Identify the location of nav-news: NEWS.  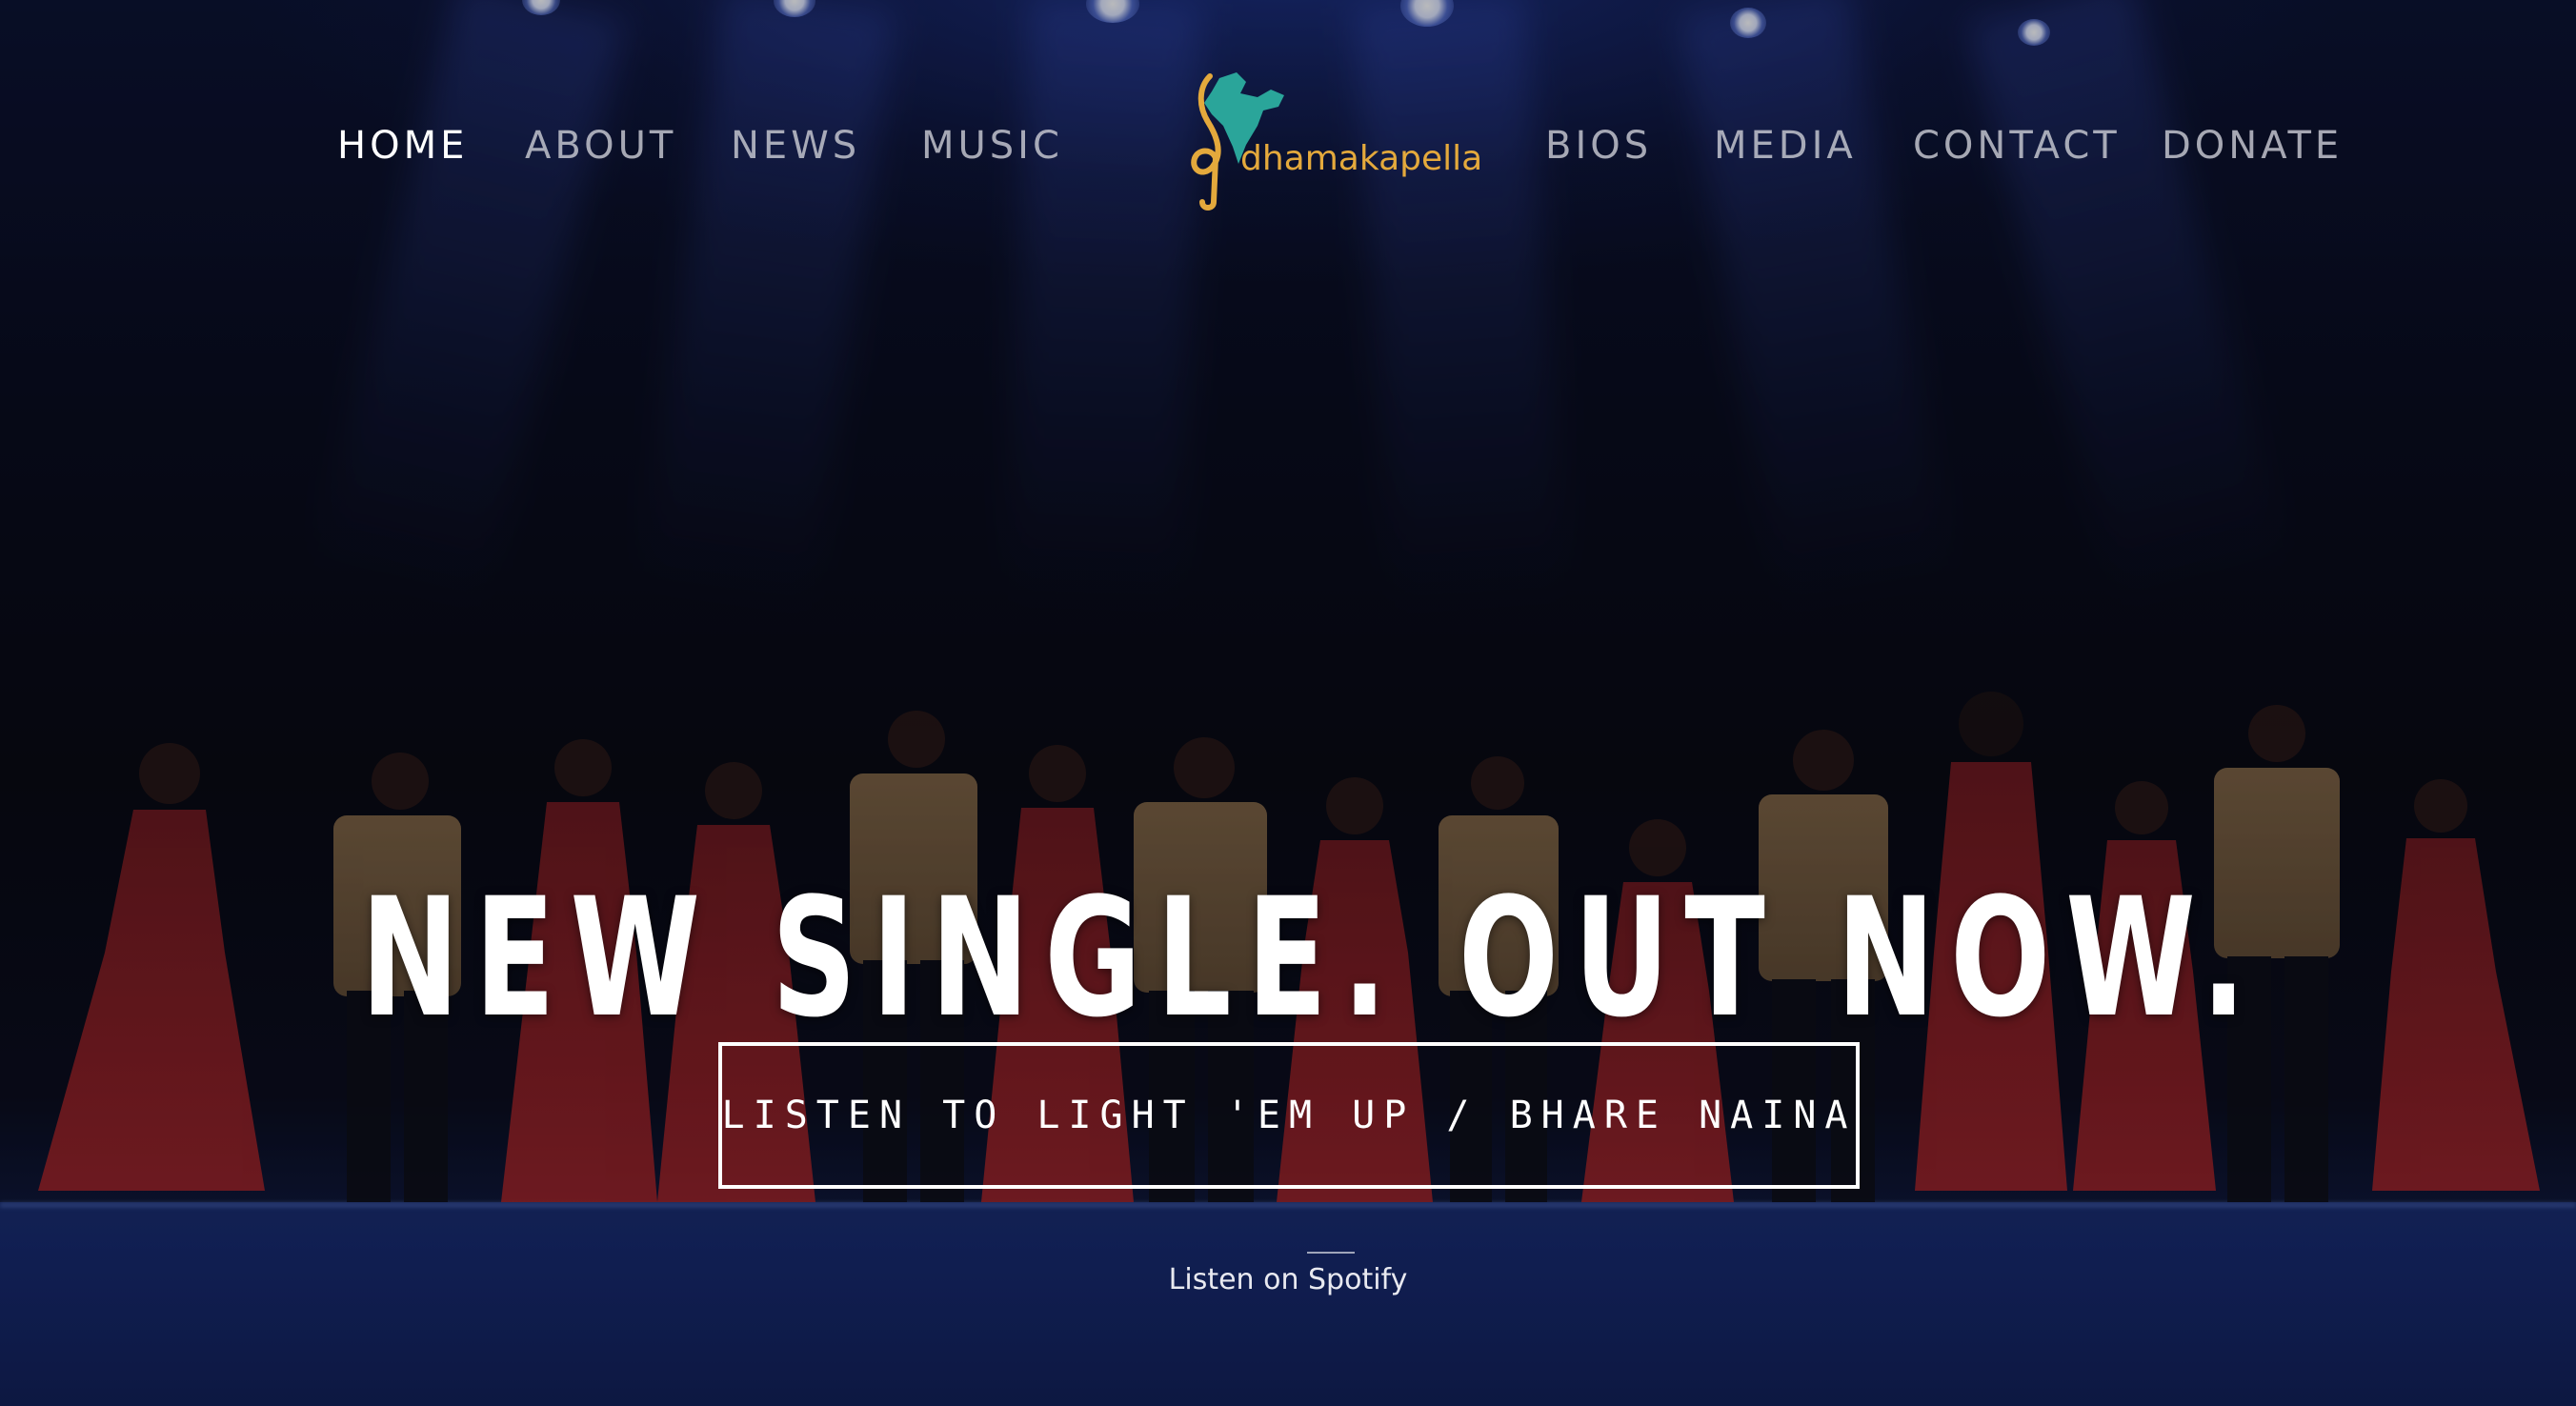
(795, 146).